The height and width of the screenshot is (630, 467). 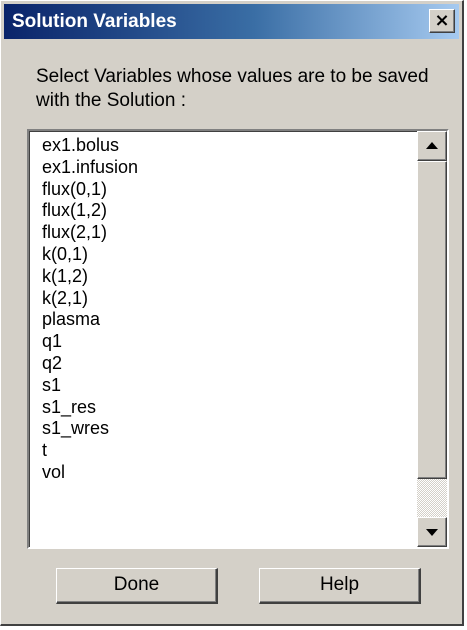 I want to click on list-item: s1_wres, so click(x=223, y=429).